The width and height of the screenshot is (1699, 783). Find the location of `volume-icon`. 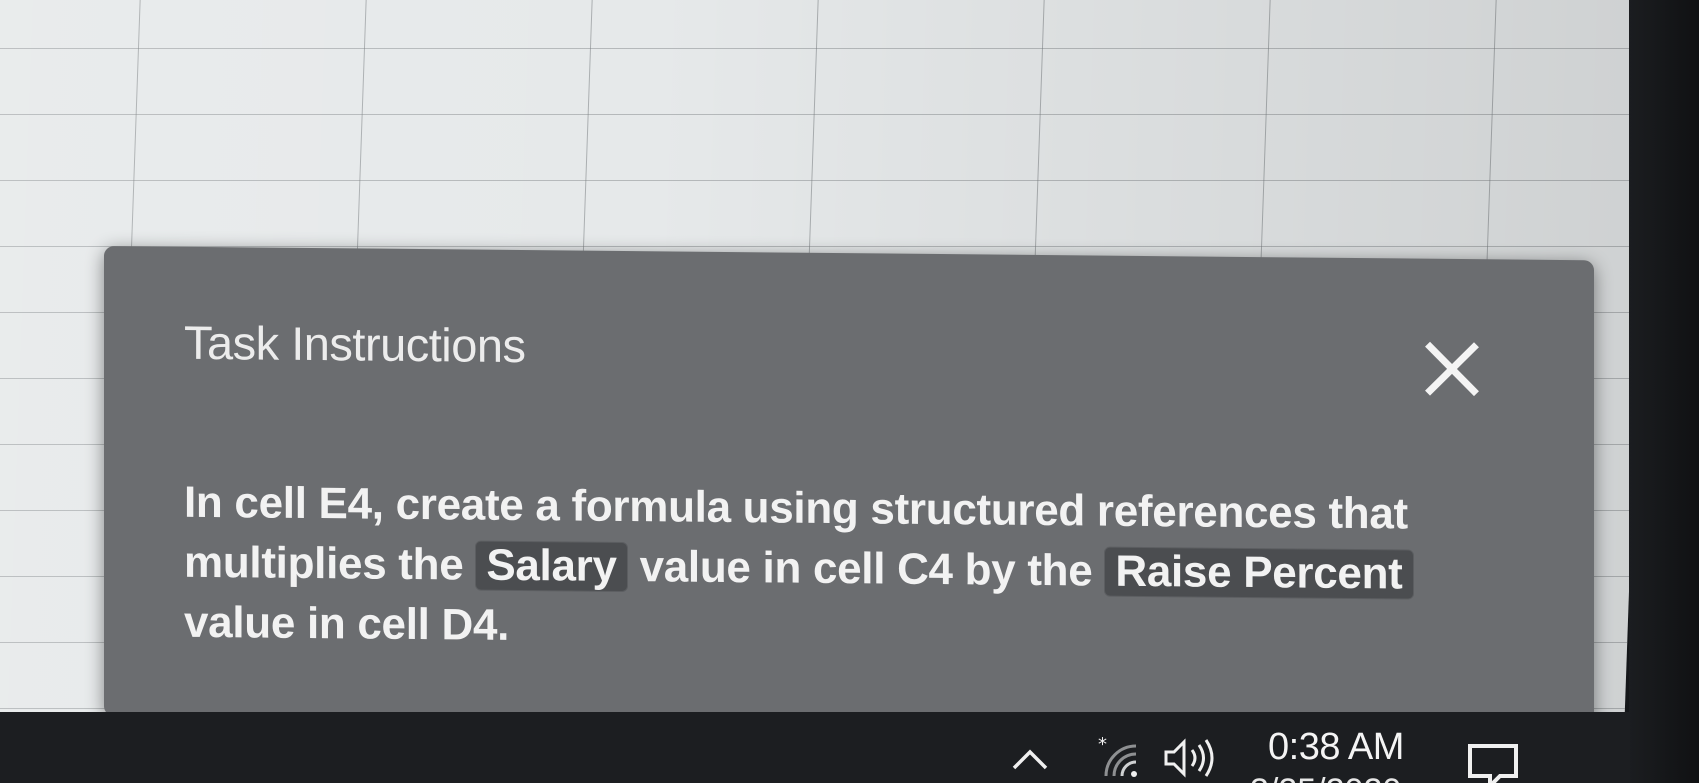

volume-icon is located at coordinates (1192, 759).